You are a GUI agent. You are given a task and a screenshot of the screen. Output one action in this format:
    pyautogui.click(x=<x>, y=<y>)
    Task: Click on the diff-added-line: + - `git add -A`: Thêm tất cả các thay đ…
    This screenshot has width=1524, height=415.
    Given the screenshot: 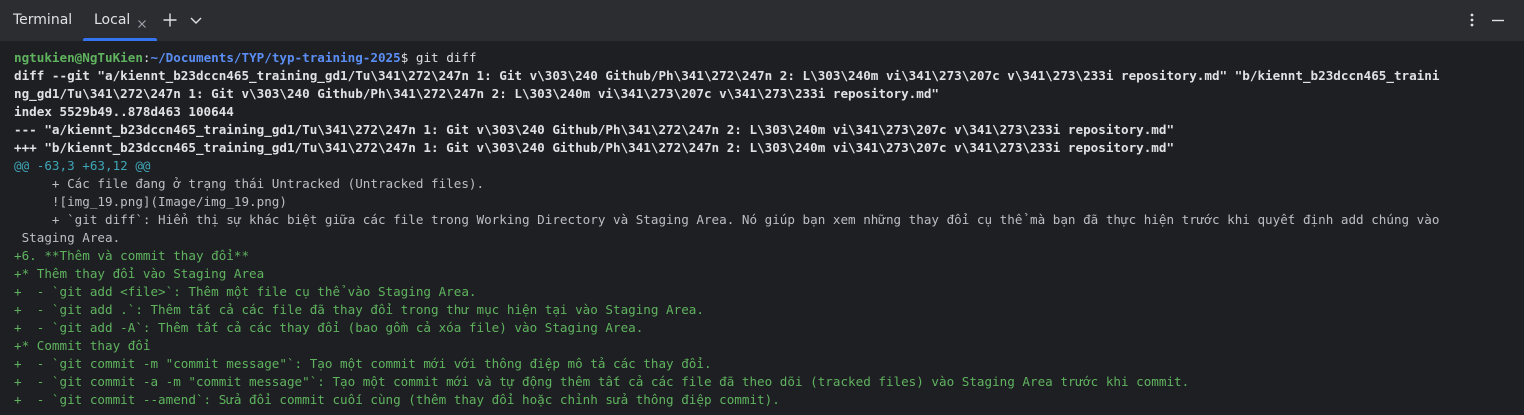 What is the action you would take?
    pyautogui.click(x=329, y=327)
    